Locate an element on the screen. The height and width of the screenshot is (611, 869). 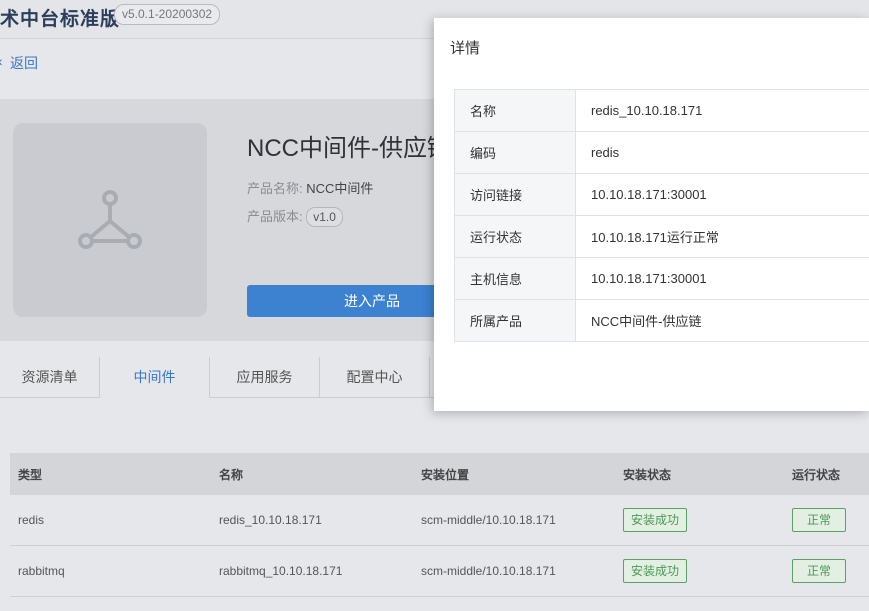
detail-row: 名称 redis_10.10.18.171 is located at coordinates (661, 110).